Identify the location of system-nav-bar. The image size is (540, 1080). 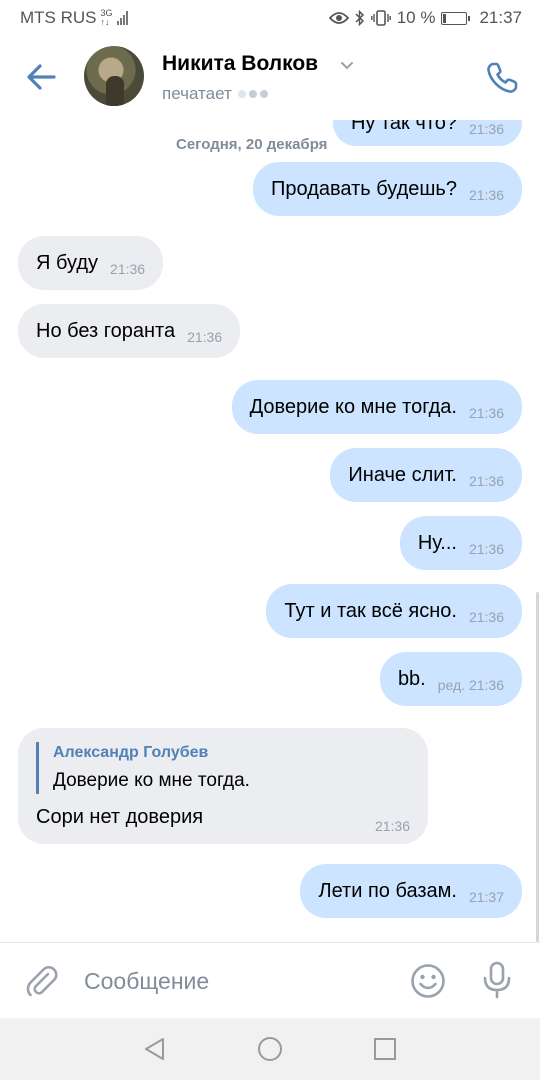
(270, 1049).